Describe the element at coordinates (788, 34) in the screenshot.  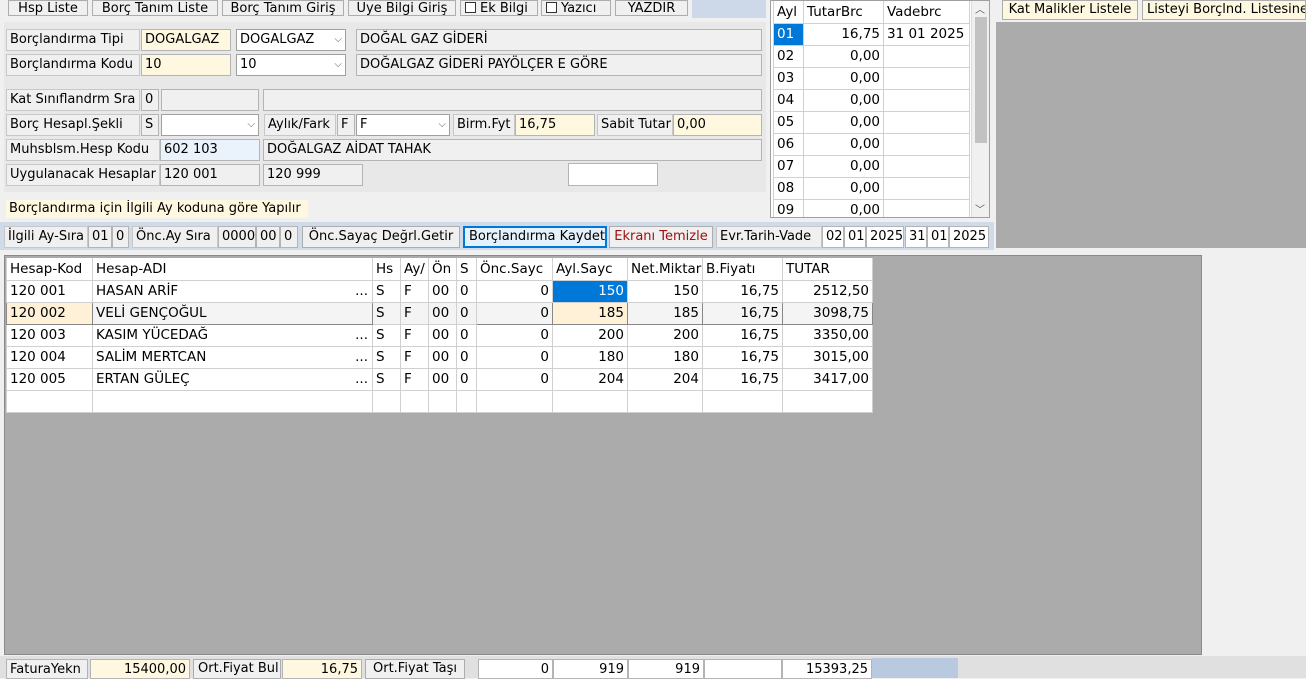
I see `month-cell: 01` at that location.